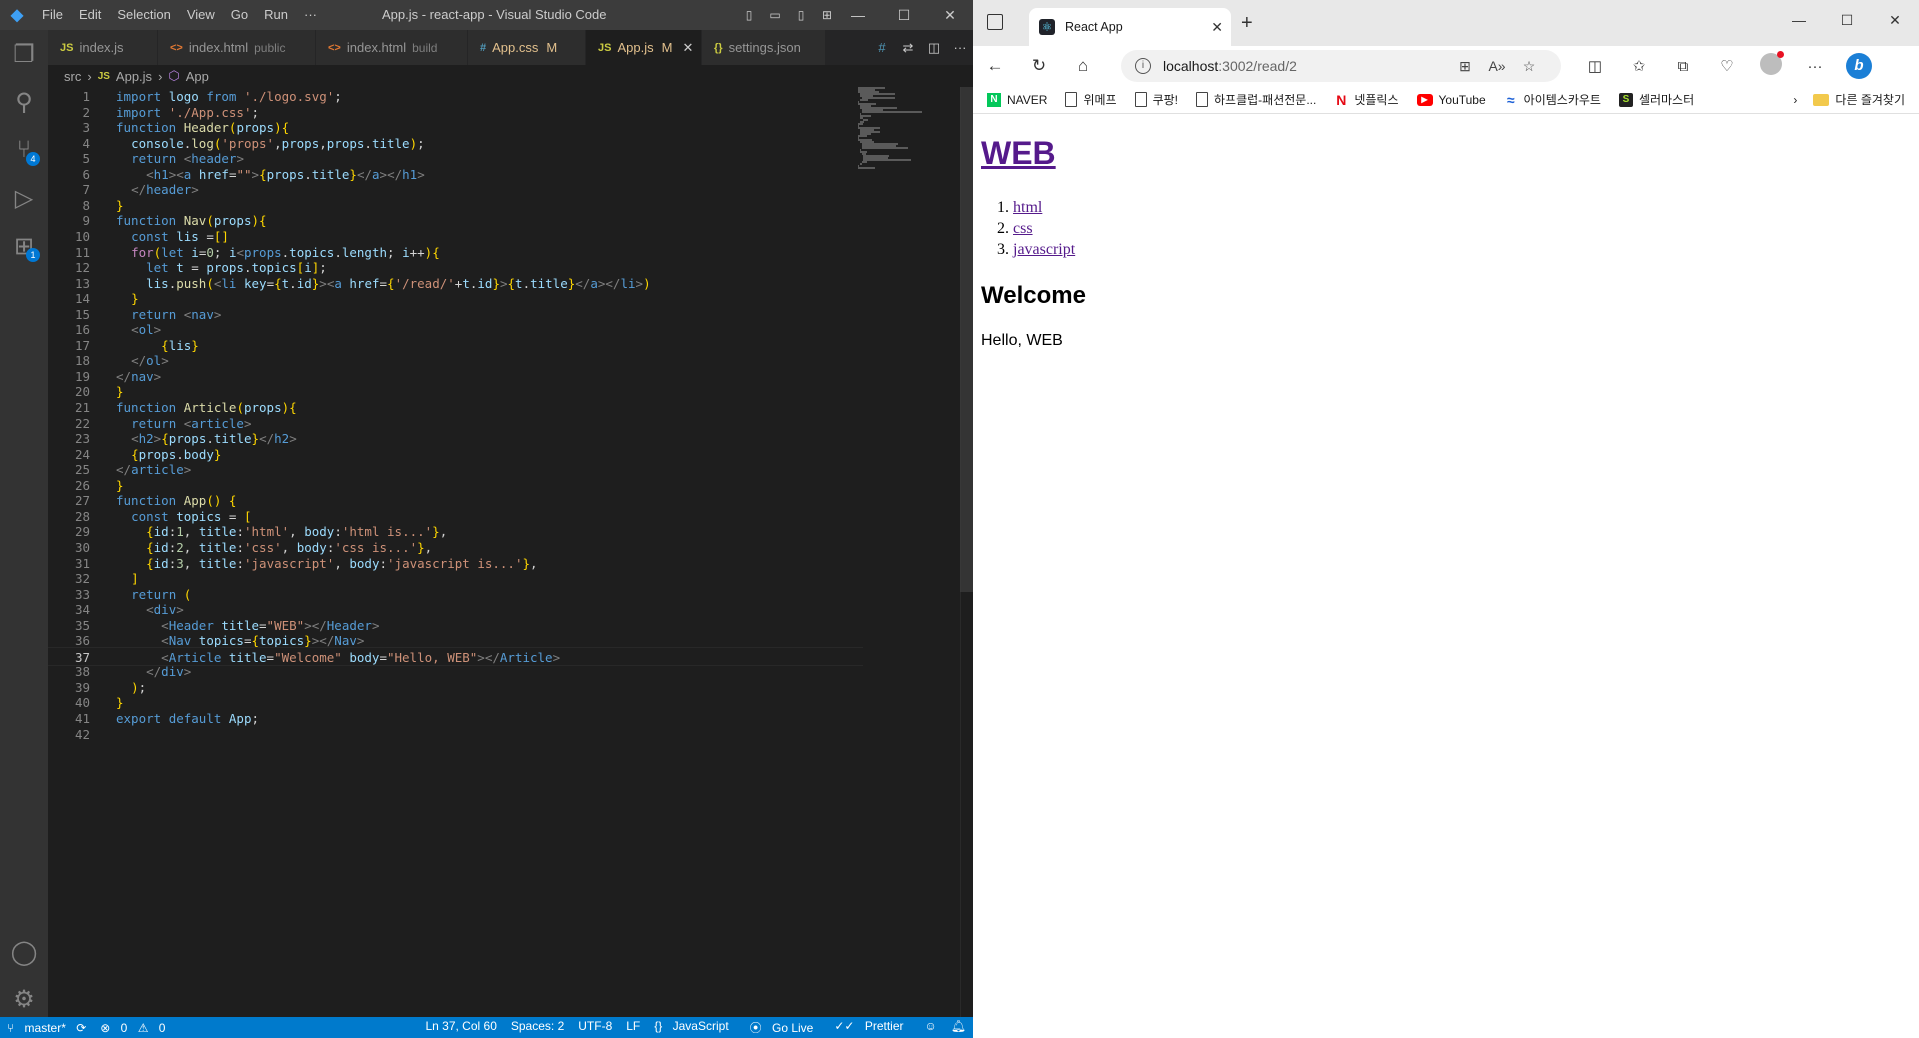  I want to click on site-info-icon: i, so click(1143, 66).